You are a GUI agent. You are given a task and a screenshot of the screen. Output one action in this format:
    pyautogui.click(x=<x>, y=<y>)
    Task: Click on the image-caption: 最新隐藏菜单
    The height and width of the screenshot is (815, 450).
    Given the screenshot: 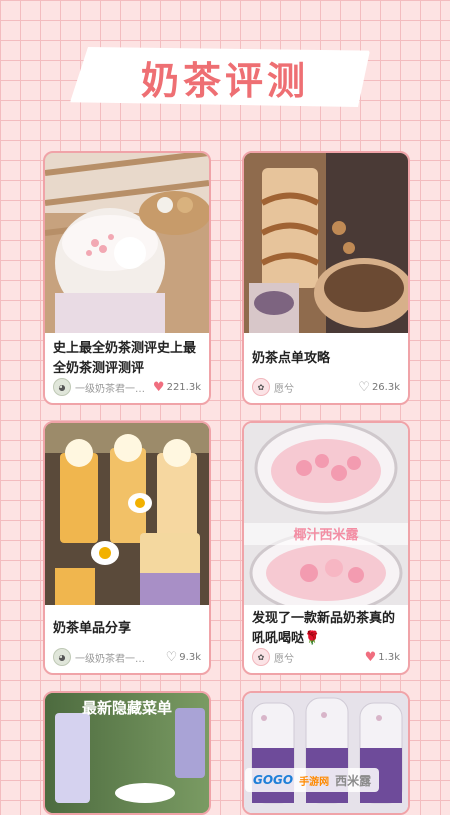 What is the action you would take?
    pyautogui.click(x=127, y=708)
    